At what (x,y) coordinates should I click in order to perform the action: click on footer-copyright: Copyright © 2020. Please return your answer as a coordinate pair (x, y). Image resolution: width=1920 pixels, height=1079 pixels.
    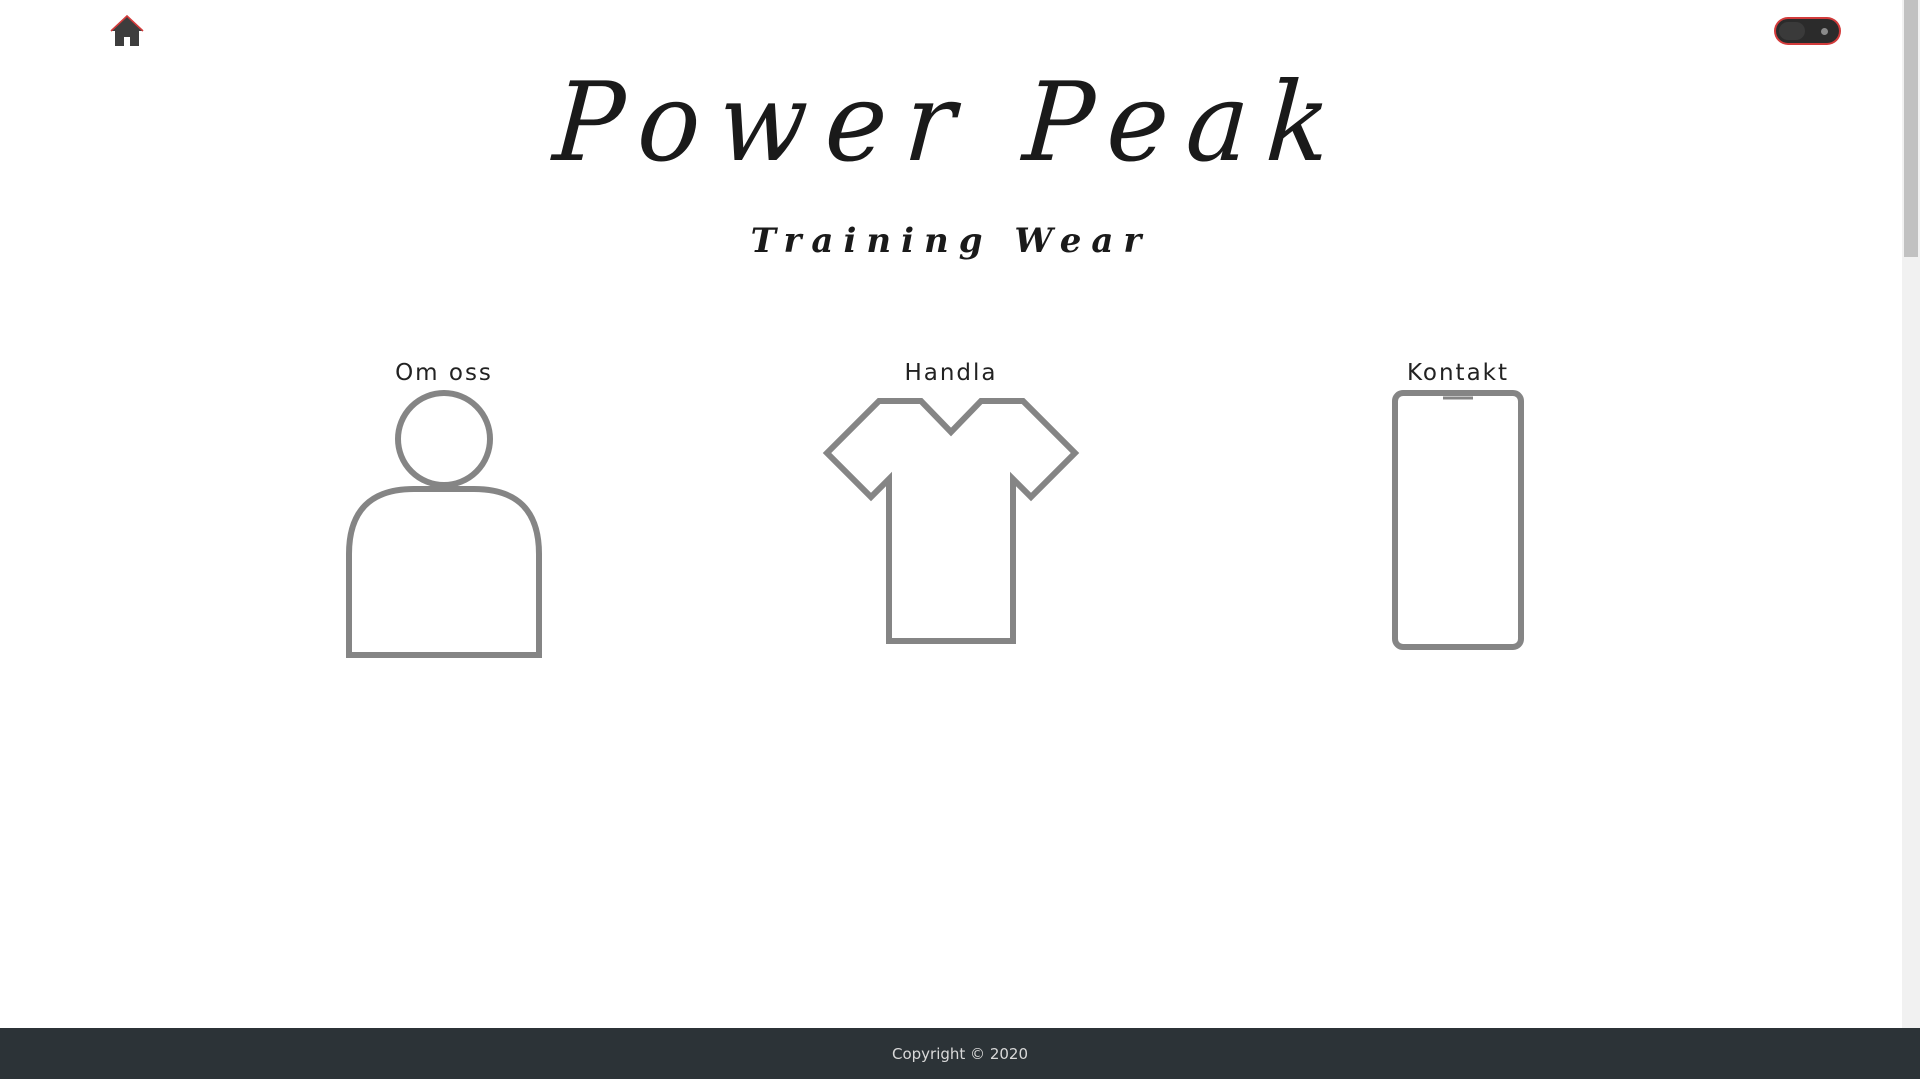
    Looking at the image, I should click on (959, 1054).